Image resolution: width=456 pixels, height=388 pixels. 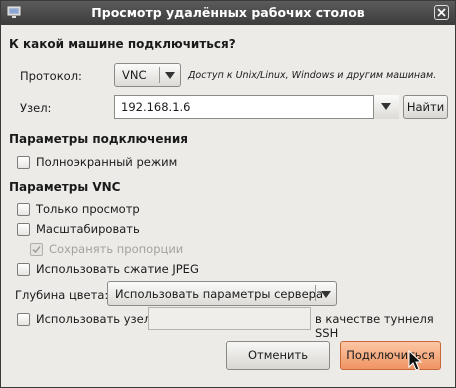 I want to click on jpeg-label: Использовать сжатие JPEG, so click(x=117, y=269).